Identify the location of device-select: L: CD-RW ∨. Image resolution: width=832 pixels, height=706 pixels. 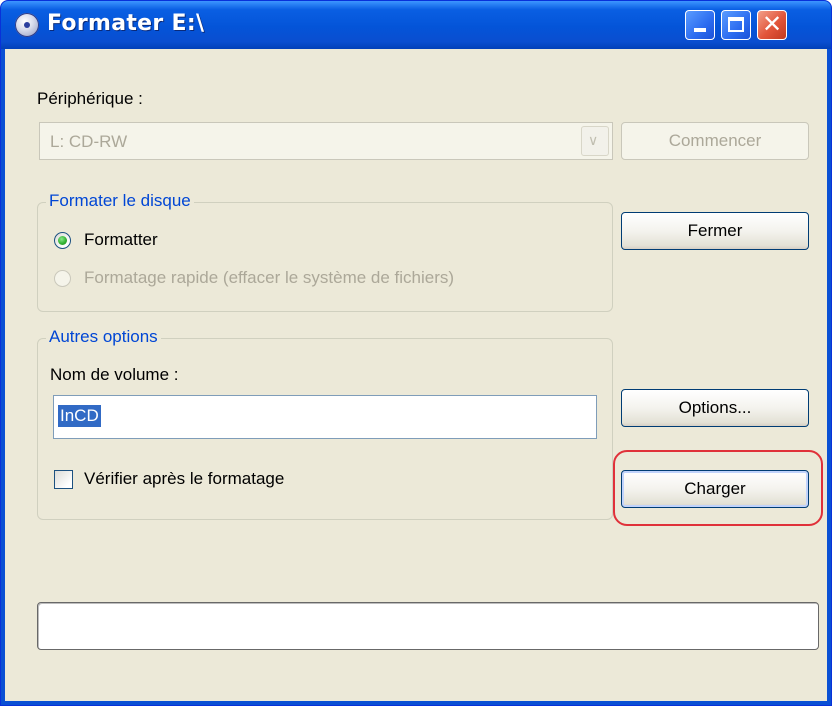
(326, 141).